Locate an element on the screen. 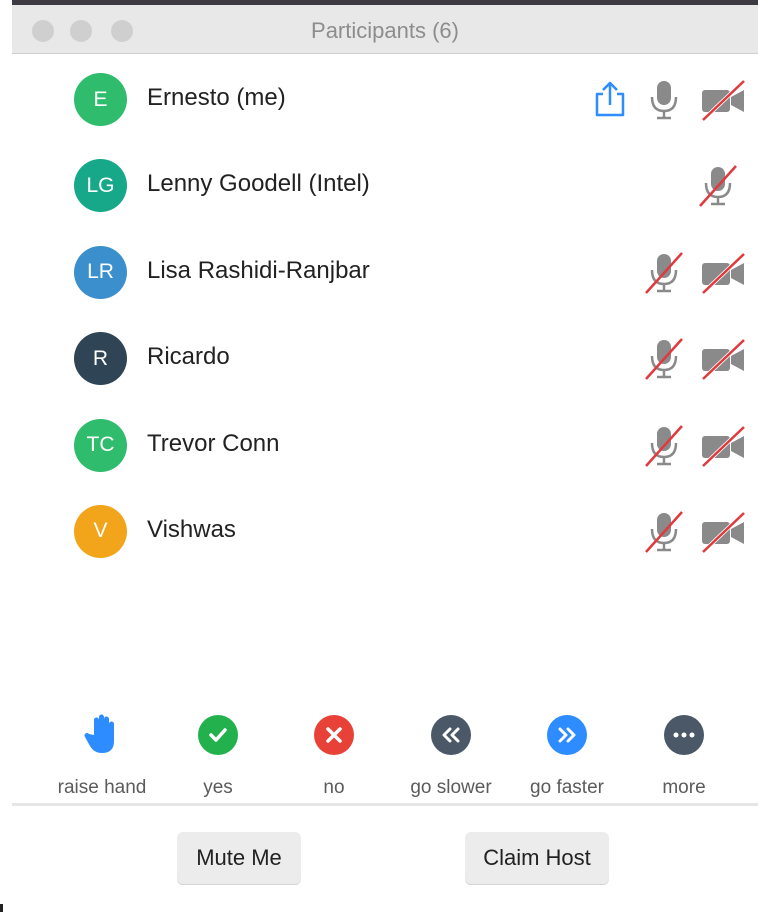 Image resolution: width=758 pixels, height=912 pixels. reaction-label: go faster is located at coordinates (567, 787).